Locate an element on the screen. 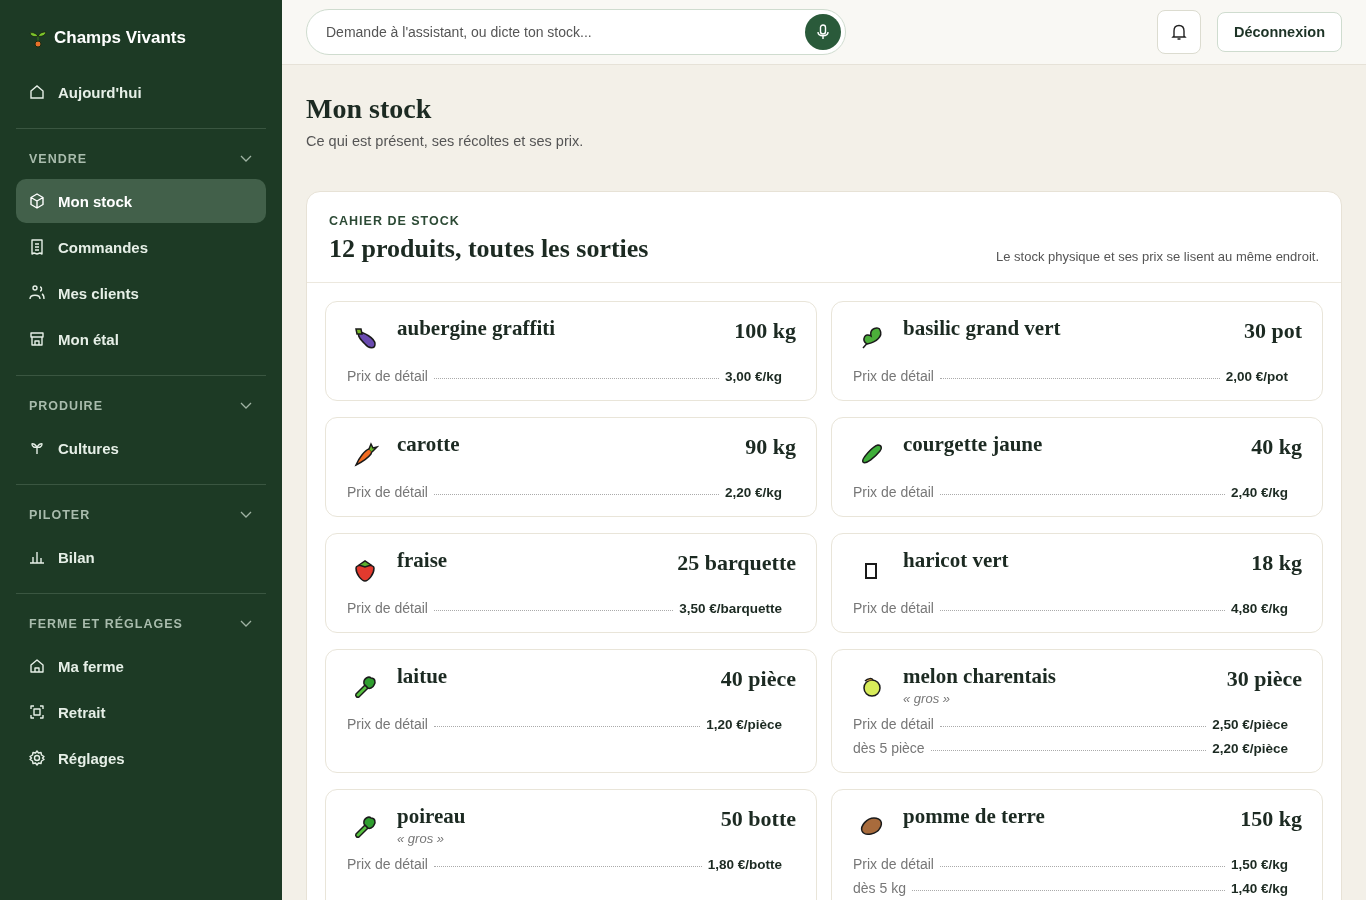 The width and height of the screenshot is (1366, 900). product-card: melon charentais « gros » 30 pièce Prix de détail 2,50 €/pièce dès 5 pièce 2,20 €/pièce is located at coordinates (1077, 711).